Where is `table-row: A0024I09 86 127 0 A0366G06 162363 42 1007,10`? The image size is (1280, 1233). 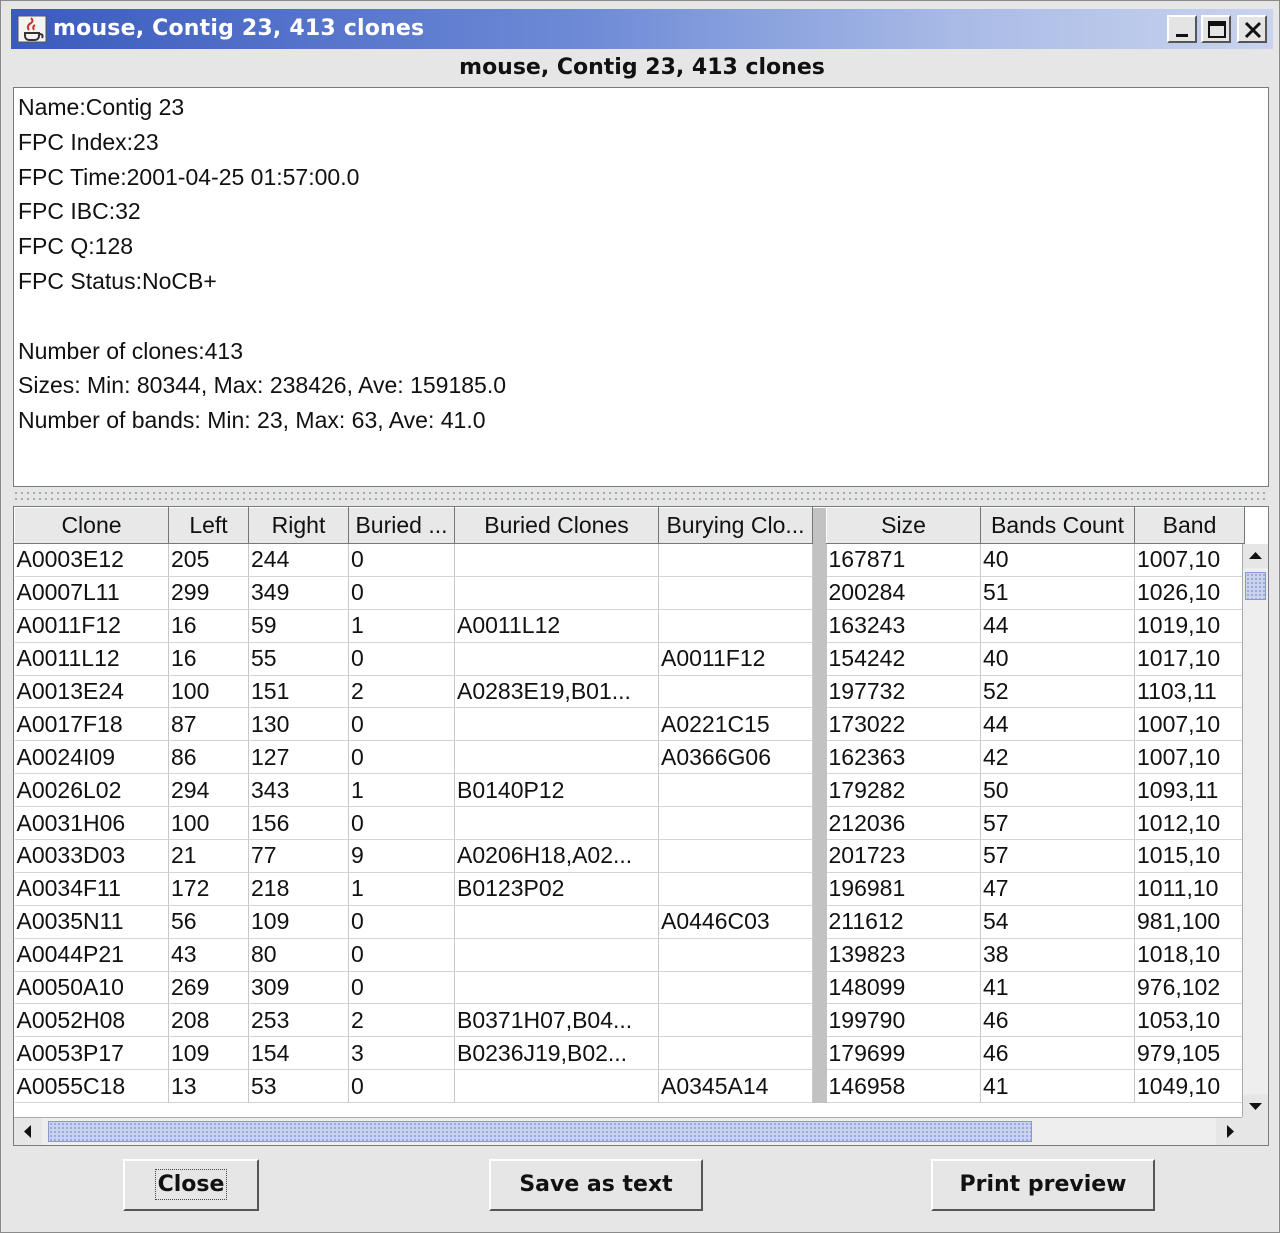
table-row: A0024I09 86 127 0 A0366G06 162363 42 1007,10 is located at coordinates (629, 757).